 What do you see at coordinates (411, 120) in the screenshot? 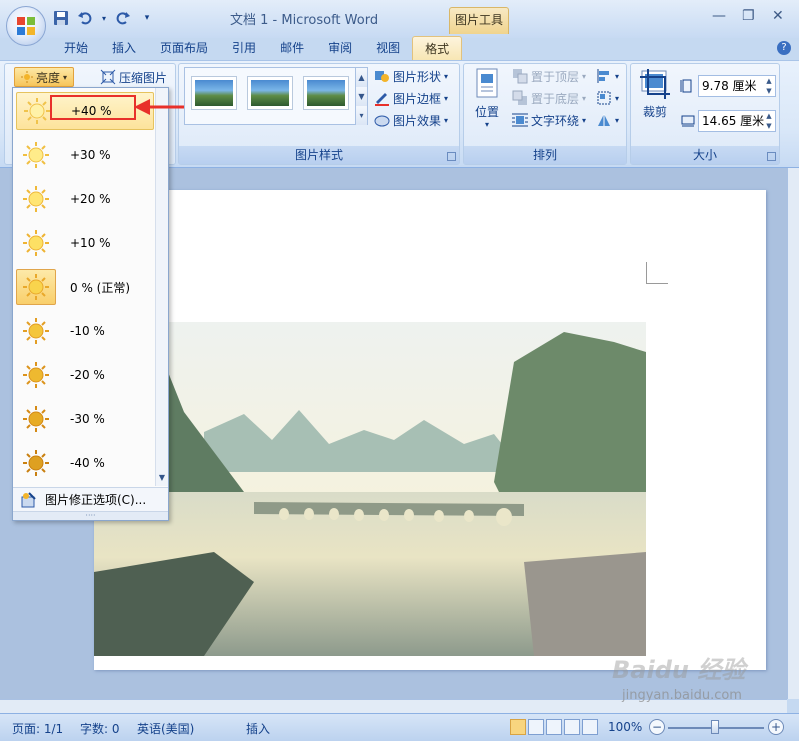
I see `picture-effects-button: 图片效果 ▾` at bounding box center [411, 120].